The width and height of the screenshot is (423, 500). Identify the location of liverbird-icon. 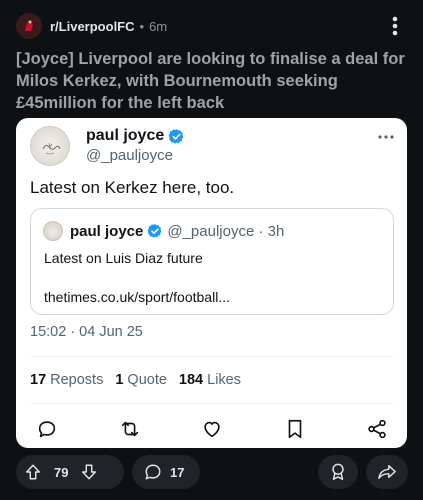
(29, 26).